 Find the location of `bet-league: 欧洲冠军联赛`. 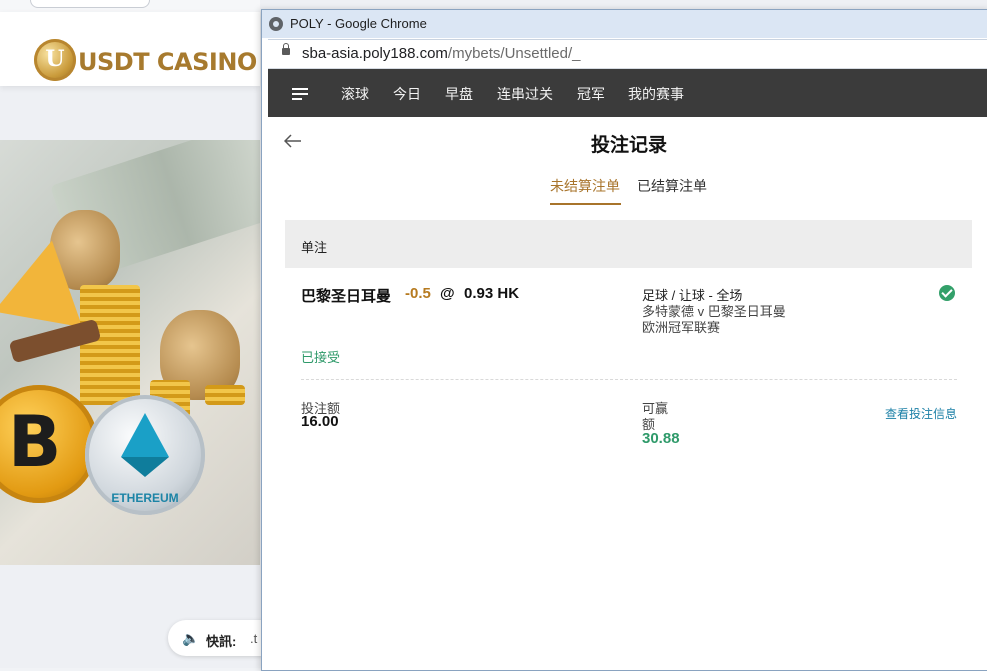

bet-league: 欧洲冠军联赛 is located at coordinates (681, 327).